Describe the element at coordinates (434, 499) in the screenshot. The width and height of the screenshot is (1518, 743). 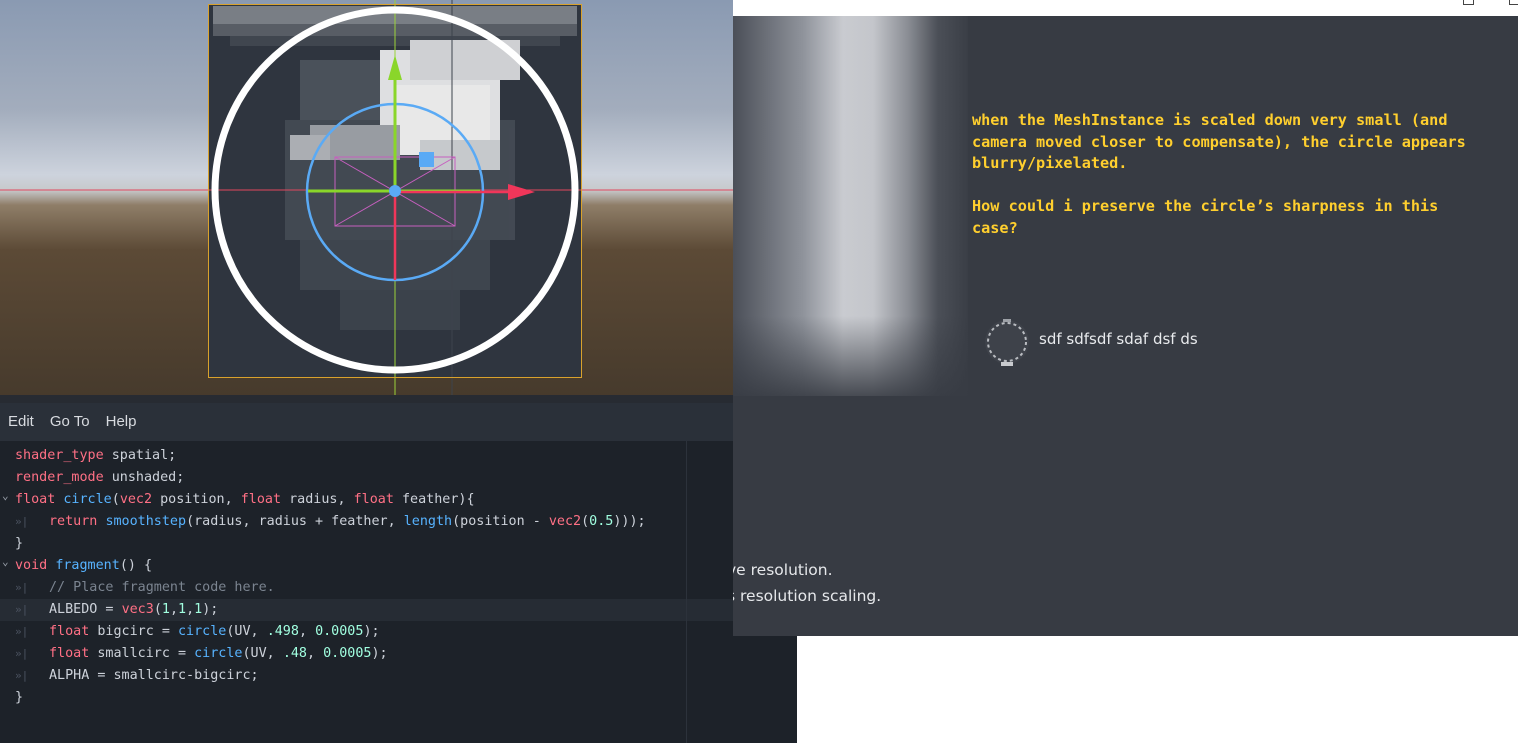
I see `code-token: feather){` at that location.